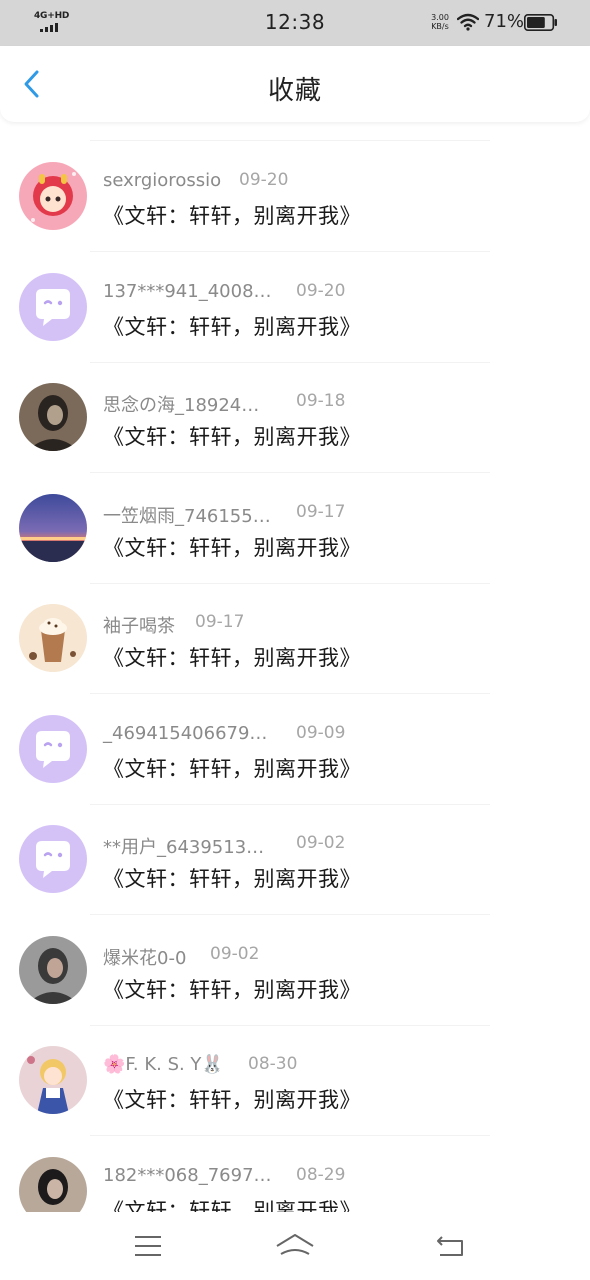 The image size is (590, 1280). I want to click on list-item: 一笠烟雨_746155… 09-17 《文轩：轩轩，别离开我》, so click(295, 529).